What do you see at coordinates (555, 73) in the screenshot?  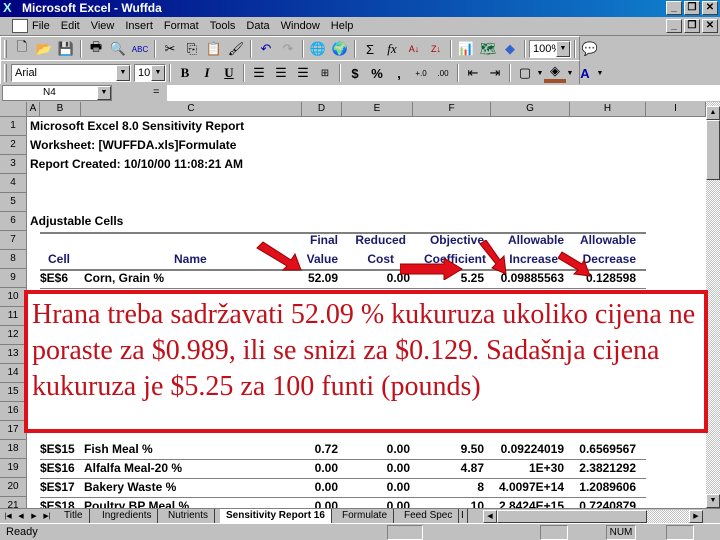 I see `fill-color-icon: ◈` at bounding box center [555, 73].